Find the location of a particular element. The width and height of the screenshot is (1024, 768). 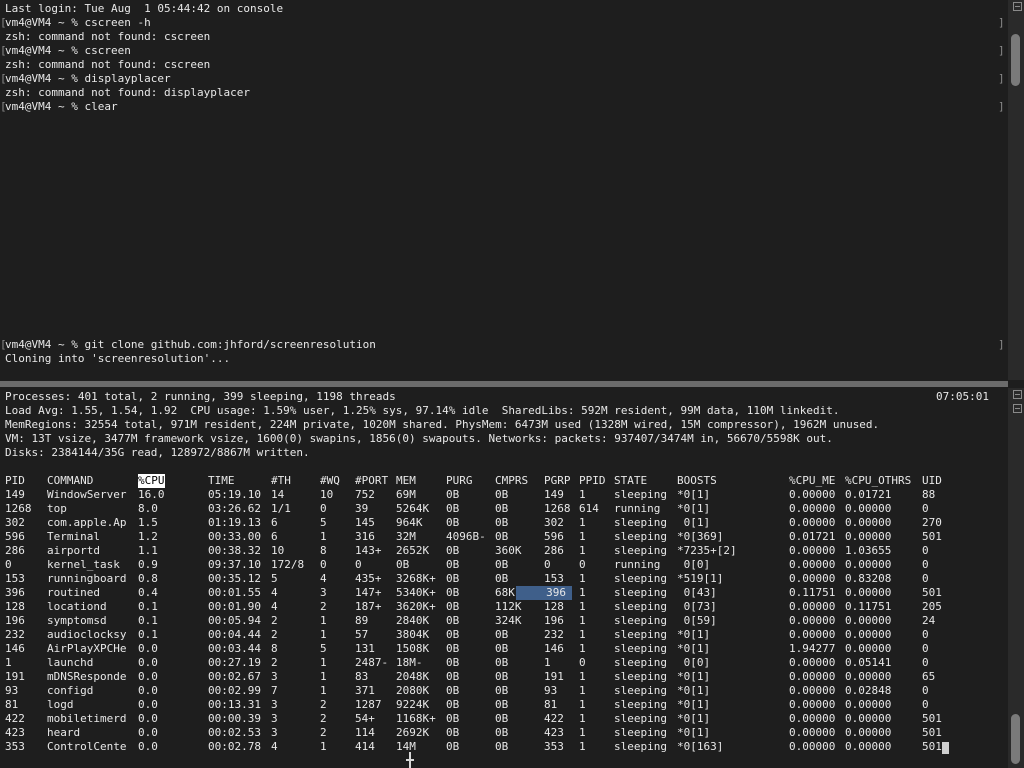

table-cell: 5340K+ is located at coordinates (416, 592).